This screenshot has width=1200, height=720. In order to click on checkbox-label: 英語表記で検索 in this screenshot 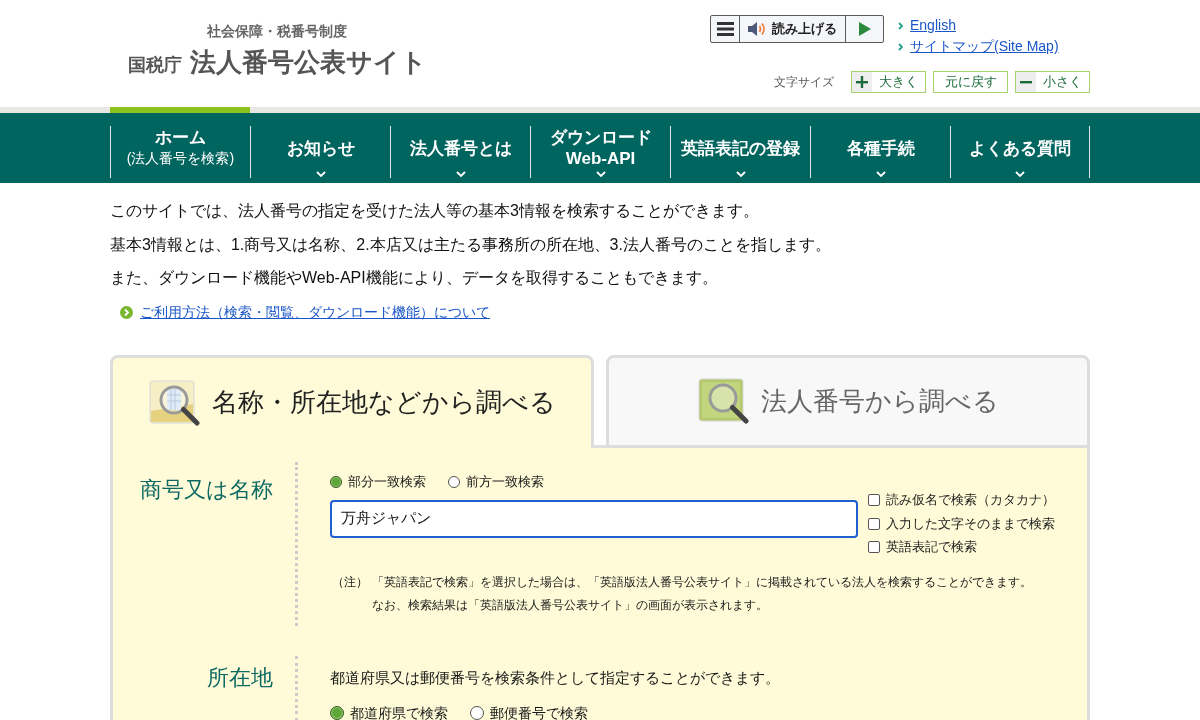, I will do `click(931, 547)`.